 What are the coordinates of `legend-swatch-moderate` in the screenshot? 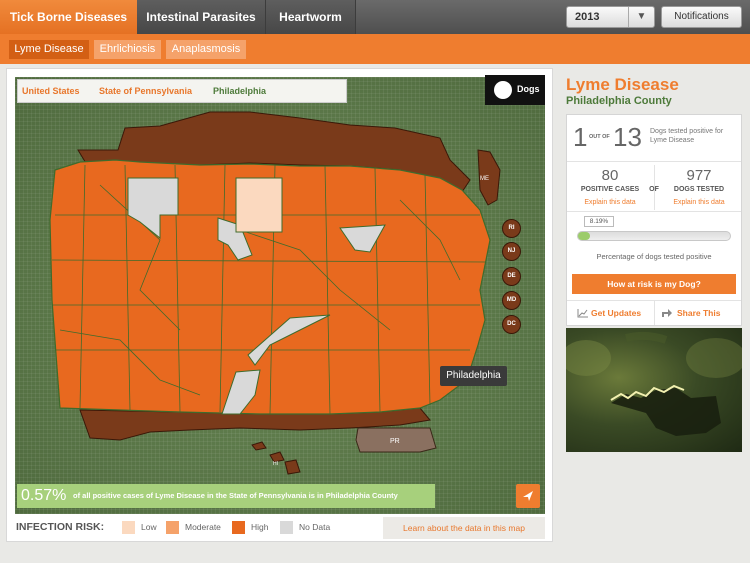 It's located at (172, 527).